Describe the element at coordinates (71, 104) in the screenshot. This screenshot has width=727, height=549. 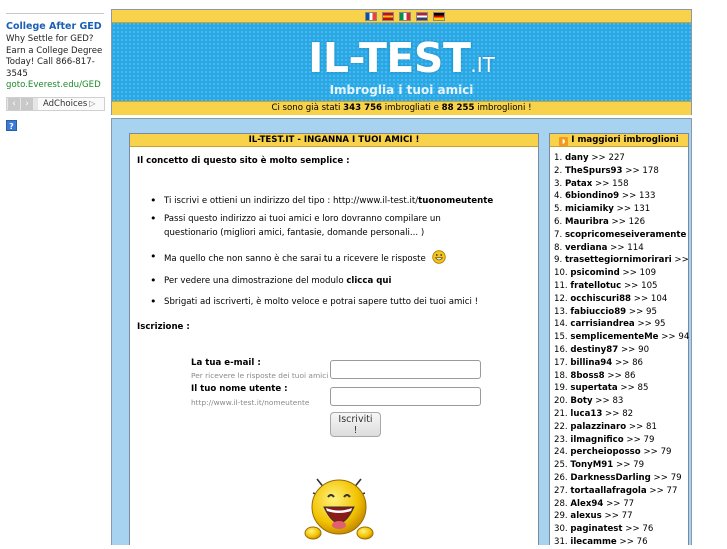
I see `adchoices-button: AdChoices ▷` at that location.